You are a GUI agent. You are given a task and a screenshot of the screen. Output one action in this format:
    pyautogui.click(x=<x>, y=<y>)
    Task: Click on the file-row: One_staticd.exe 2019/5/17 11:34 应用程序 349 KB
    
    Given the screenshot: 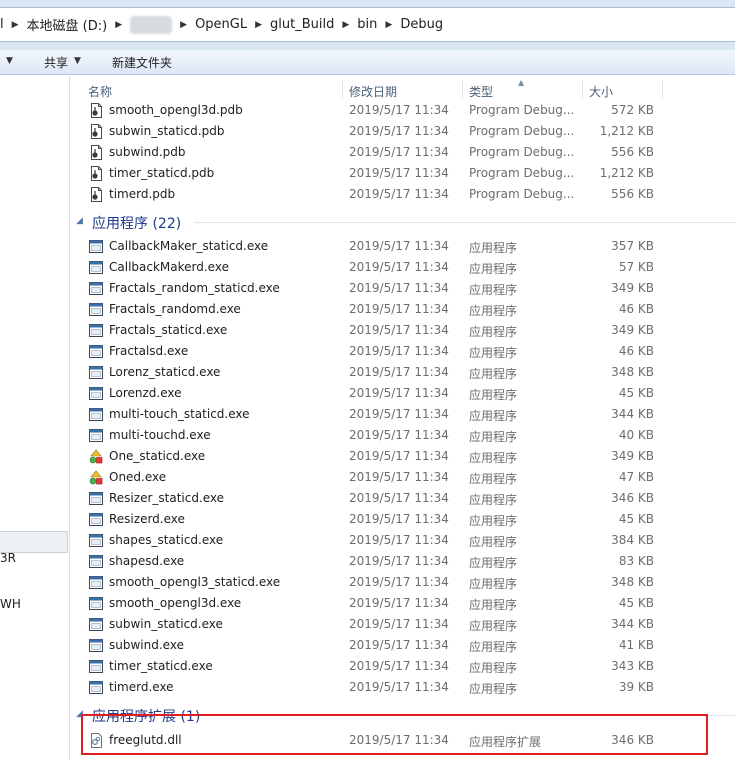 What is the action you would take?
    pyautogui.click(x=370, y=456)
    